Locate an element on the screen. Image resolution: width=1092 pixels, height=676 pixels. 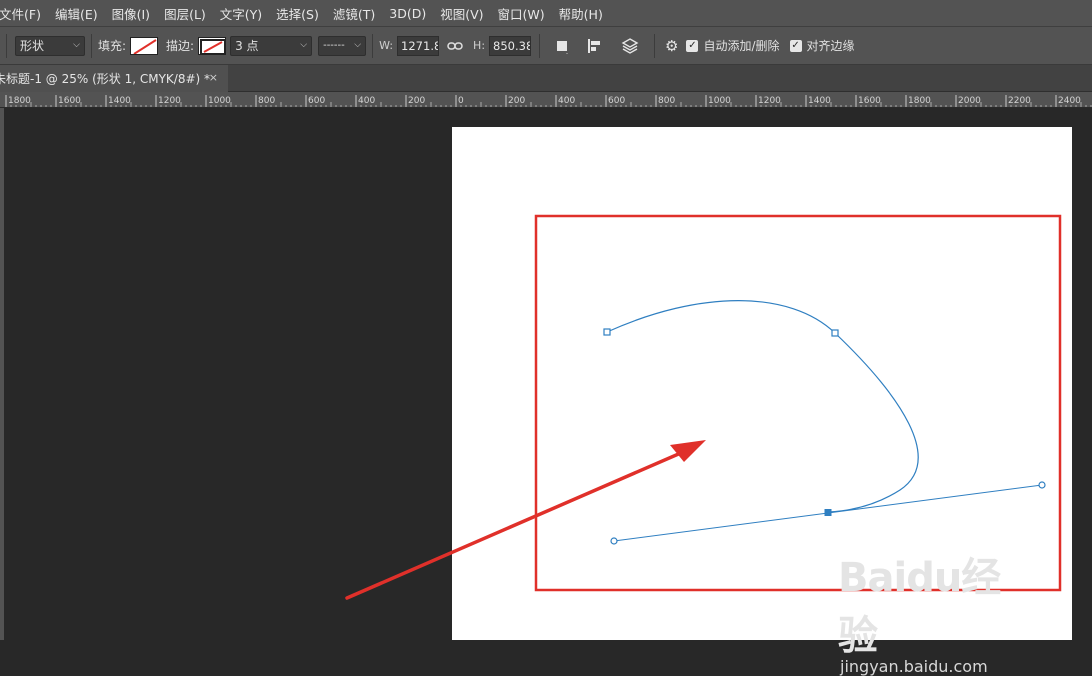
selected-anchor-point is located at coordinates (828, 512).